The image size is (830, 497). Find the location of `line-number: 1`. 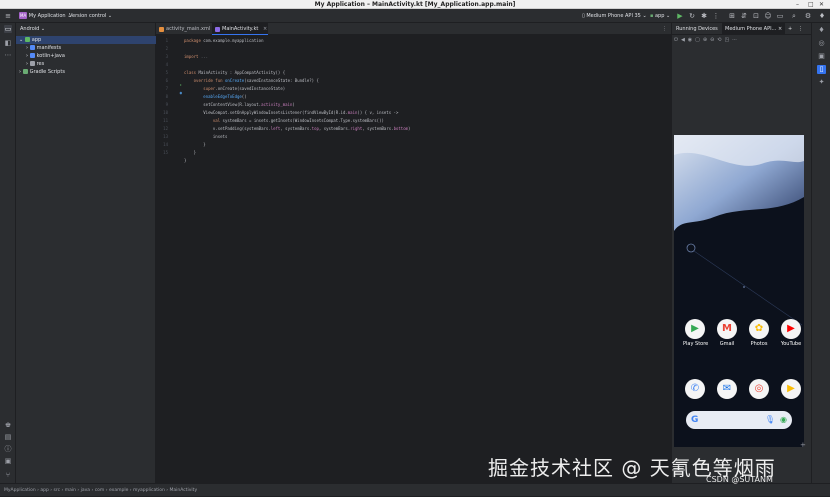

line-number: 1 is located at coordinates (166, 40).